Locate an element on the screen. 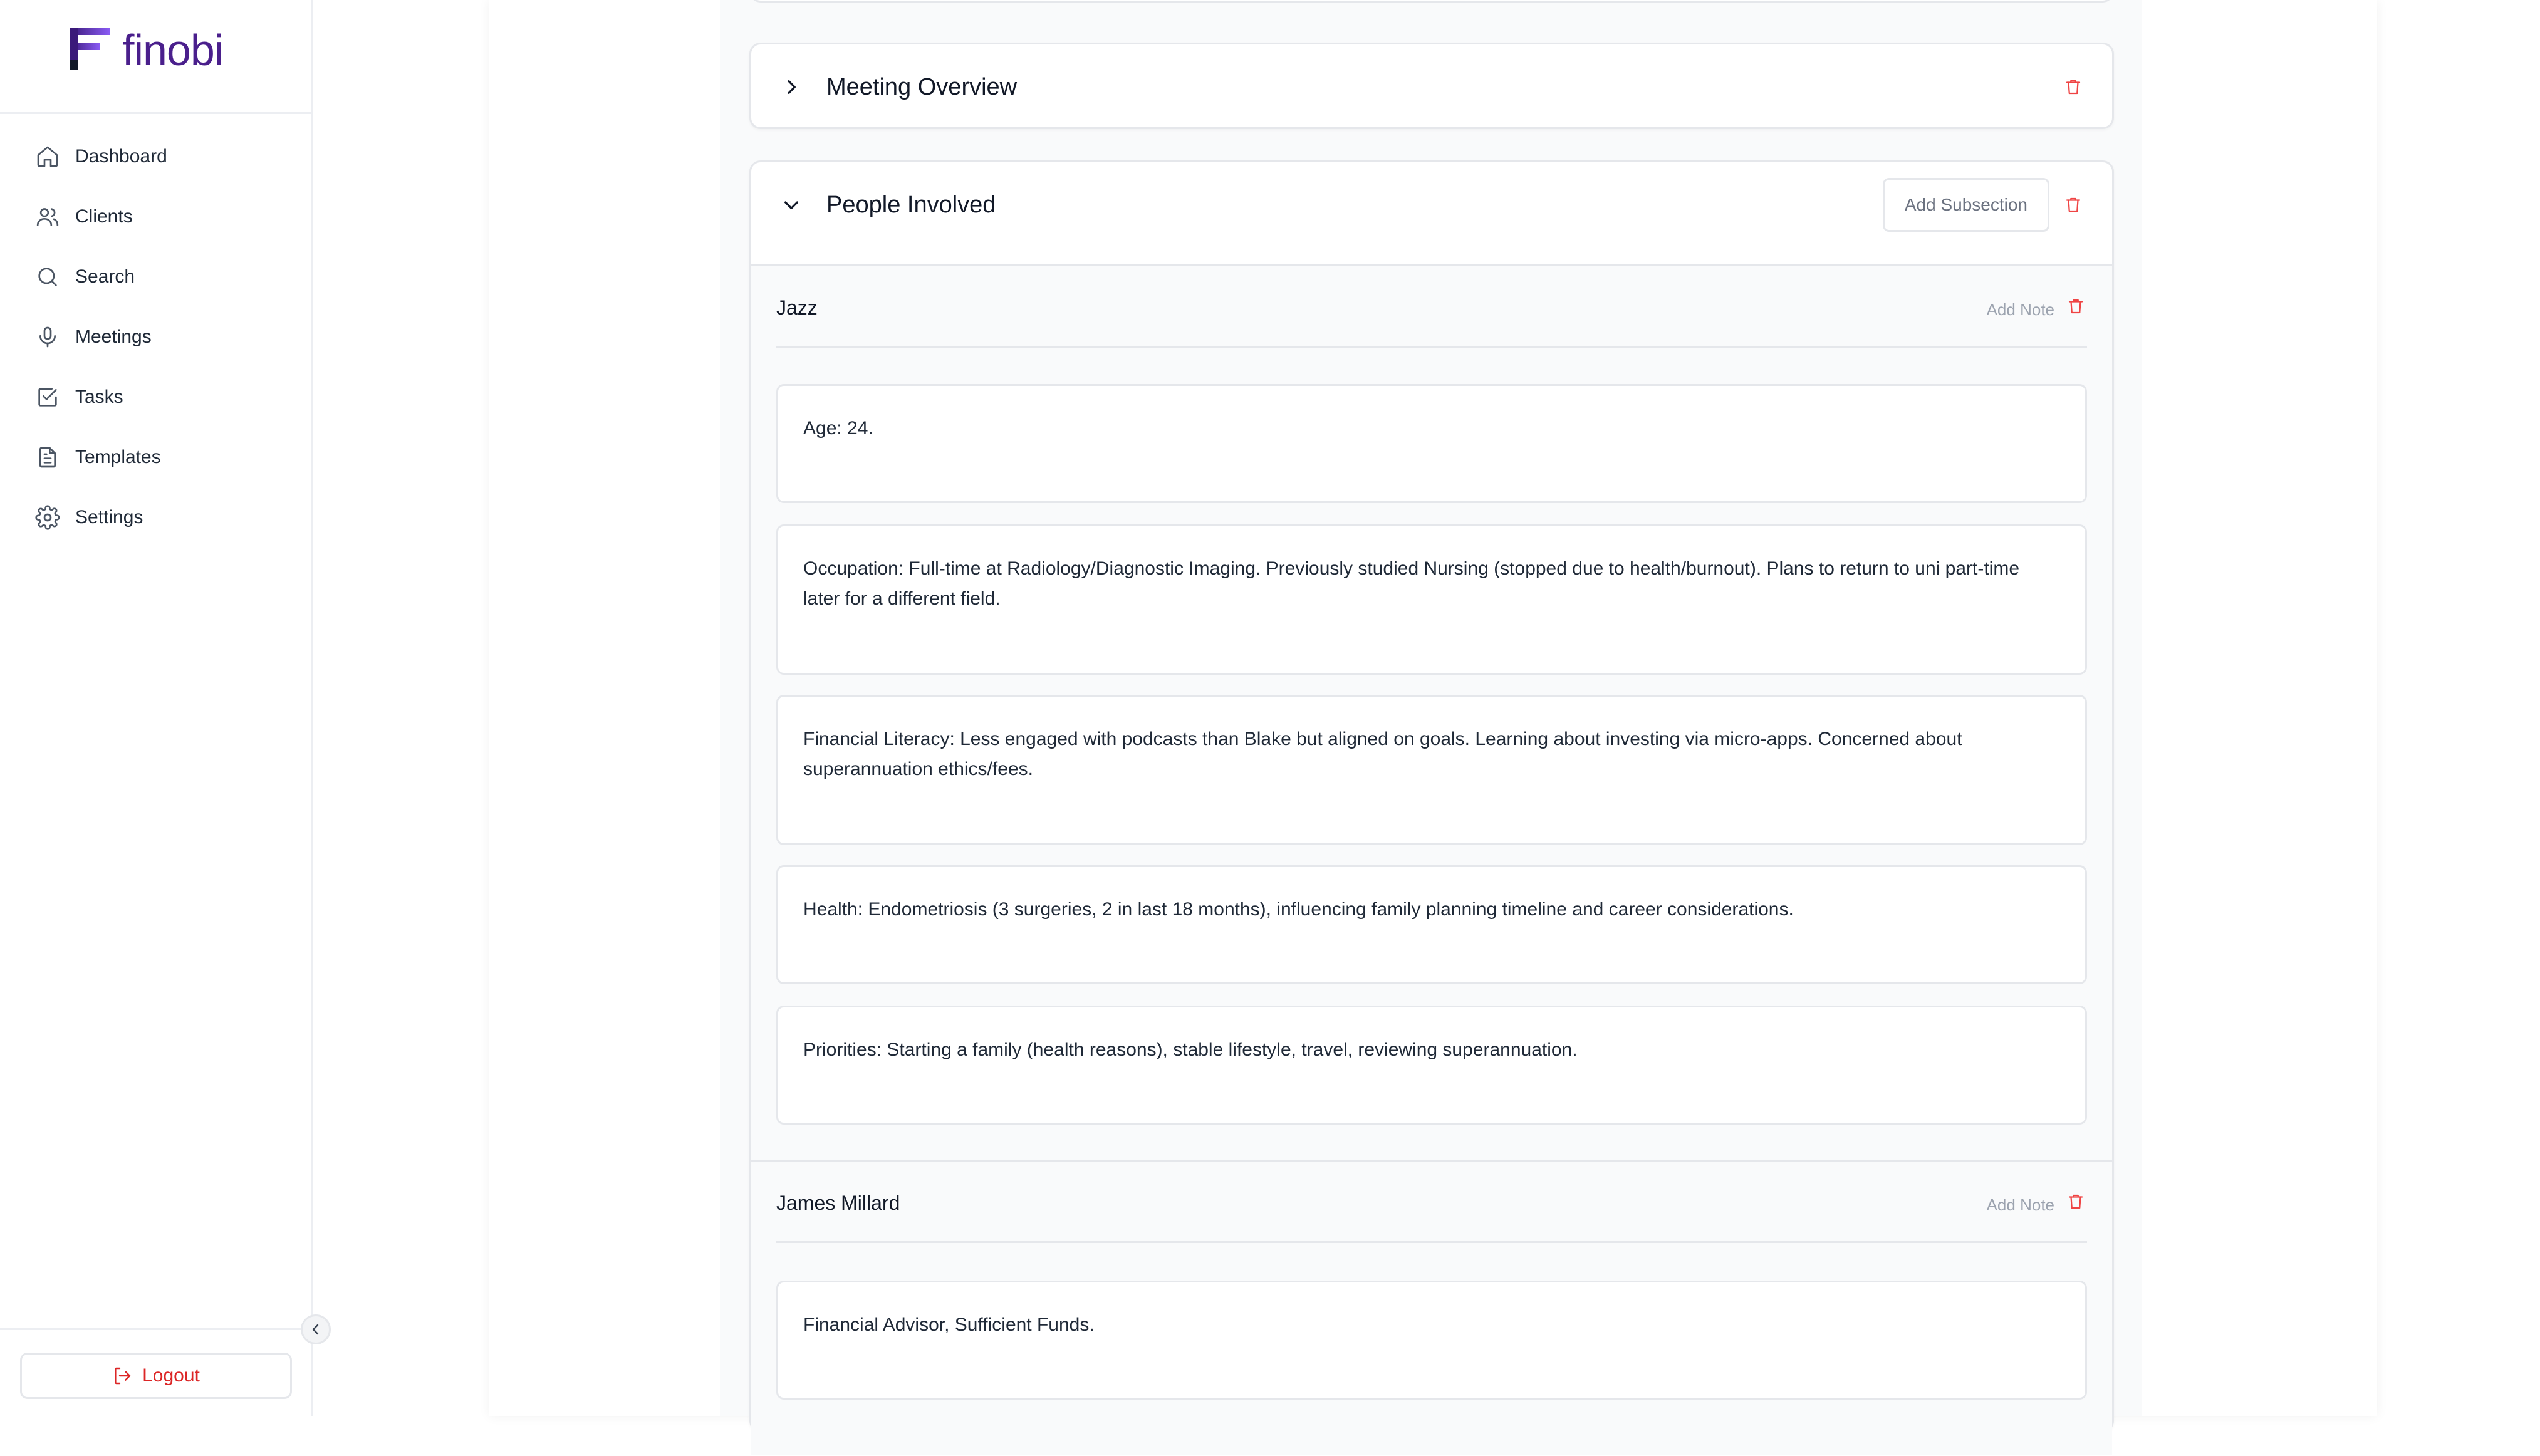 The height and width of the screenshot is (1456, 2540). sidebar-item-label: Dashboard is located at coordinates (121, 156).